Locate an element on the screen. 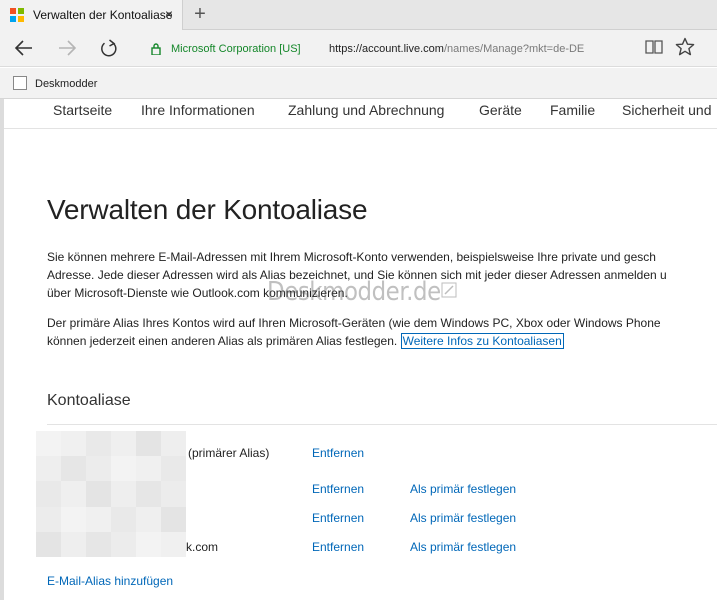 Image resolution: width=717 pixels, height=600 pixels. logo-square-green is located at coordinates (21, 11).